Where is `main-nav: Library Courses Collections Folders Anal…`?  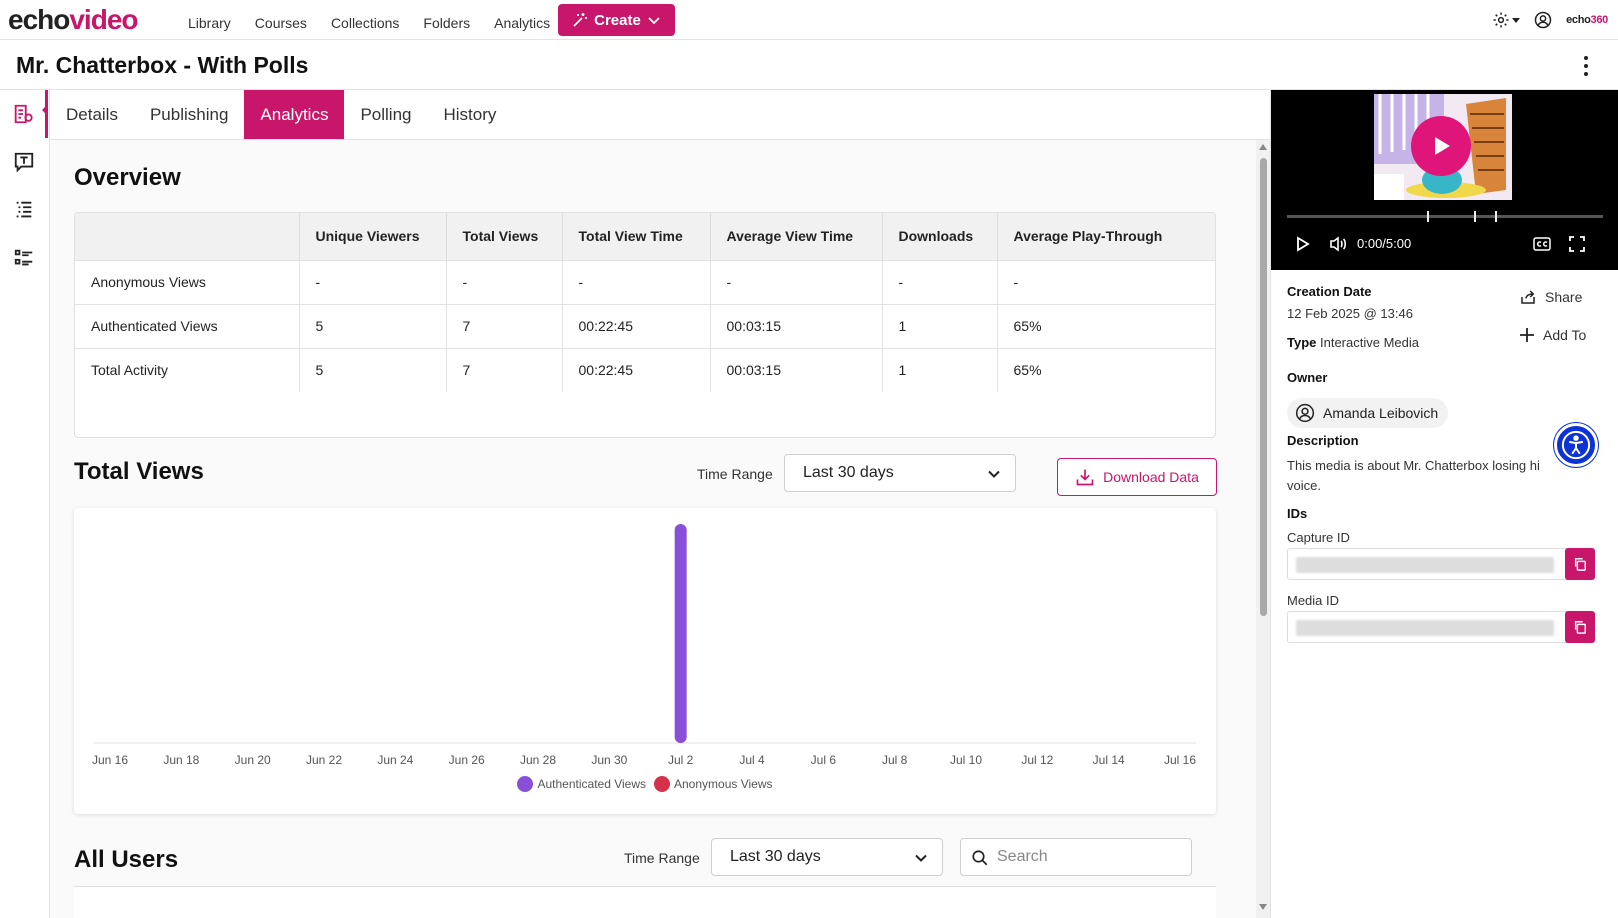 main-nav: Library Courses Collections Folders Anal… is located at coordinates (381, 20).